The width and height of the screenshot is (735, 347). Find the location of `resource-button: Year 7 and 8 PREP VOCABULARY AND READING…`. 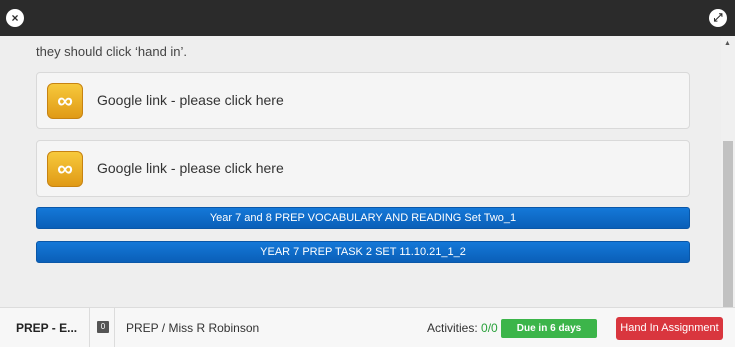

resource-button: Year 7 and 8 PREP VOCABULARY AND READING… is located at coordinates (363, 218).